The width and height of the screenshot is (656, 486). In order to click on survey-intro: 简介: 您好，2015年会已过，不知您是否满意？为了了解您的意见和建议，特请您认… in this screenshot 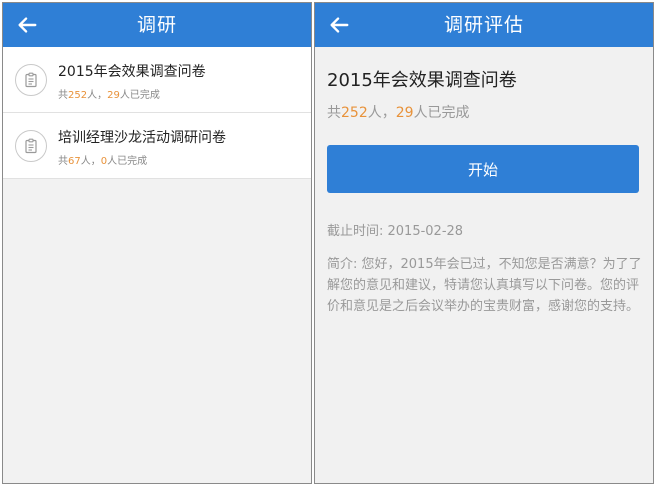, I will do `click(484, 285)`.